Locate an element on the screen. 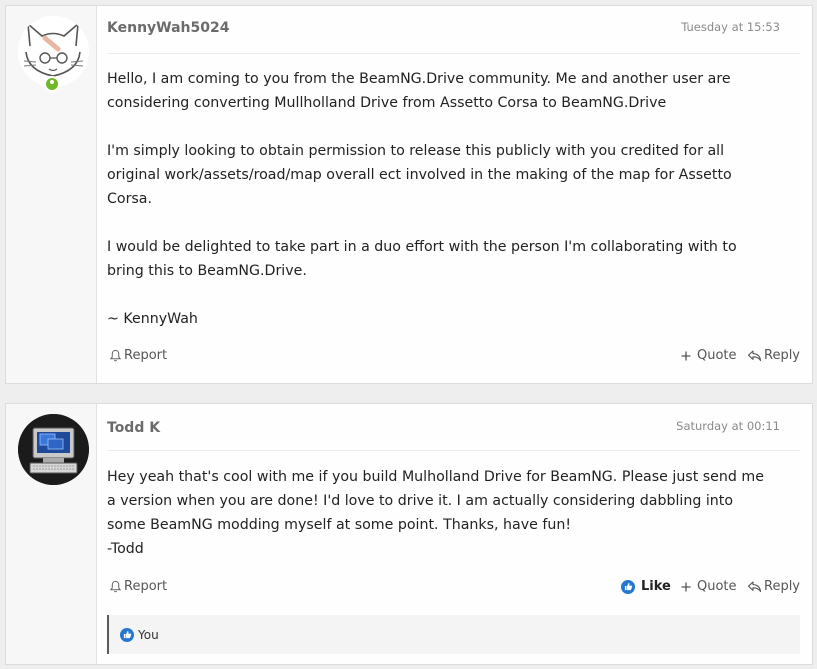 Image resolution: width=817 pixels, height=669 pixels. like-button: Like is located at coordinates (646, 586).